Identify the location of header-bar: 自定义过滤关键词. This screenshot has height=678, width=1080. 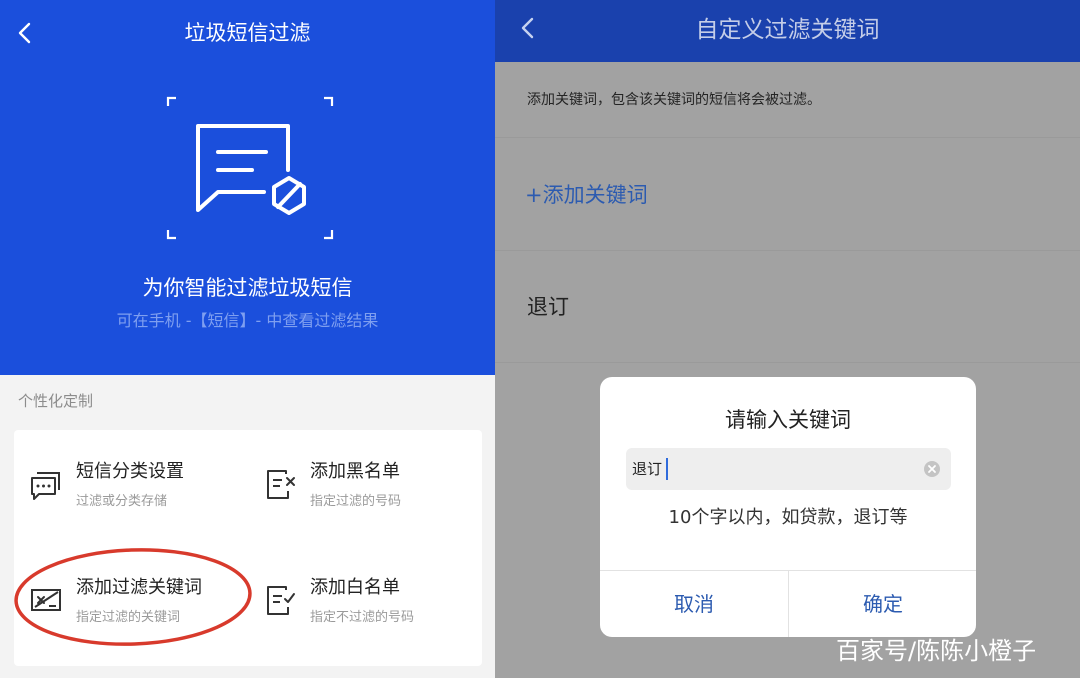
(787, 31).